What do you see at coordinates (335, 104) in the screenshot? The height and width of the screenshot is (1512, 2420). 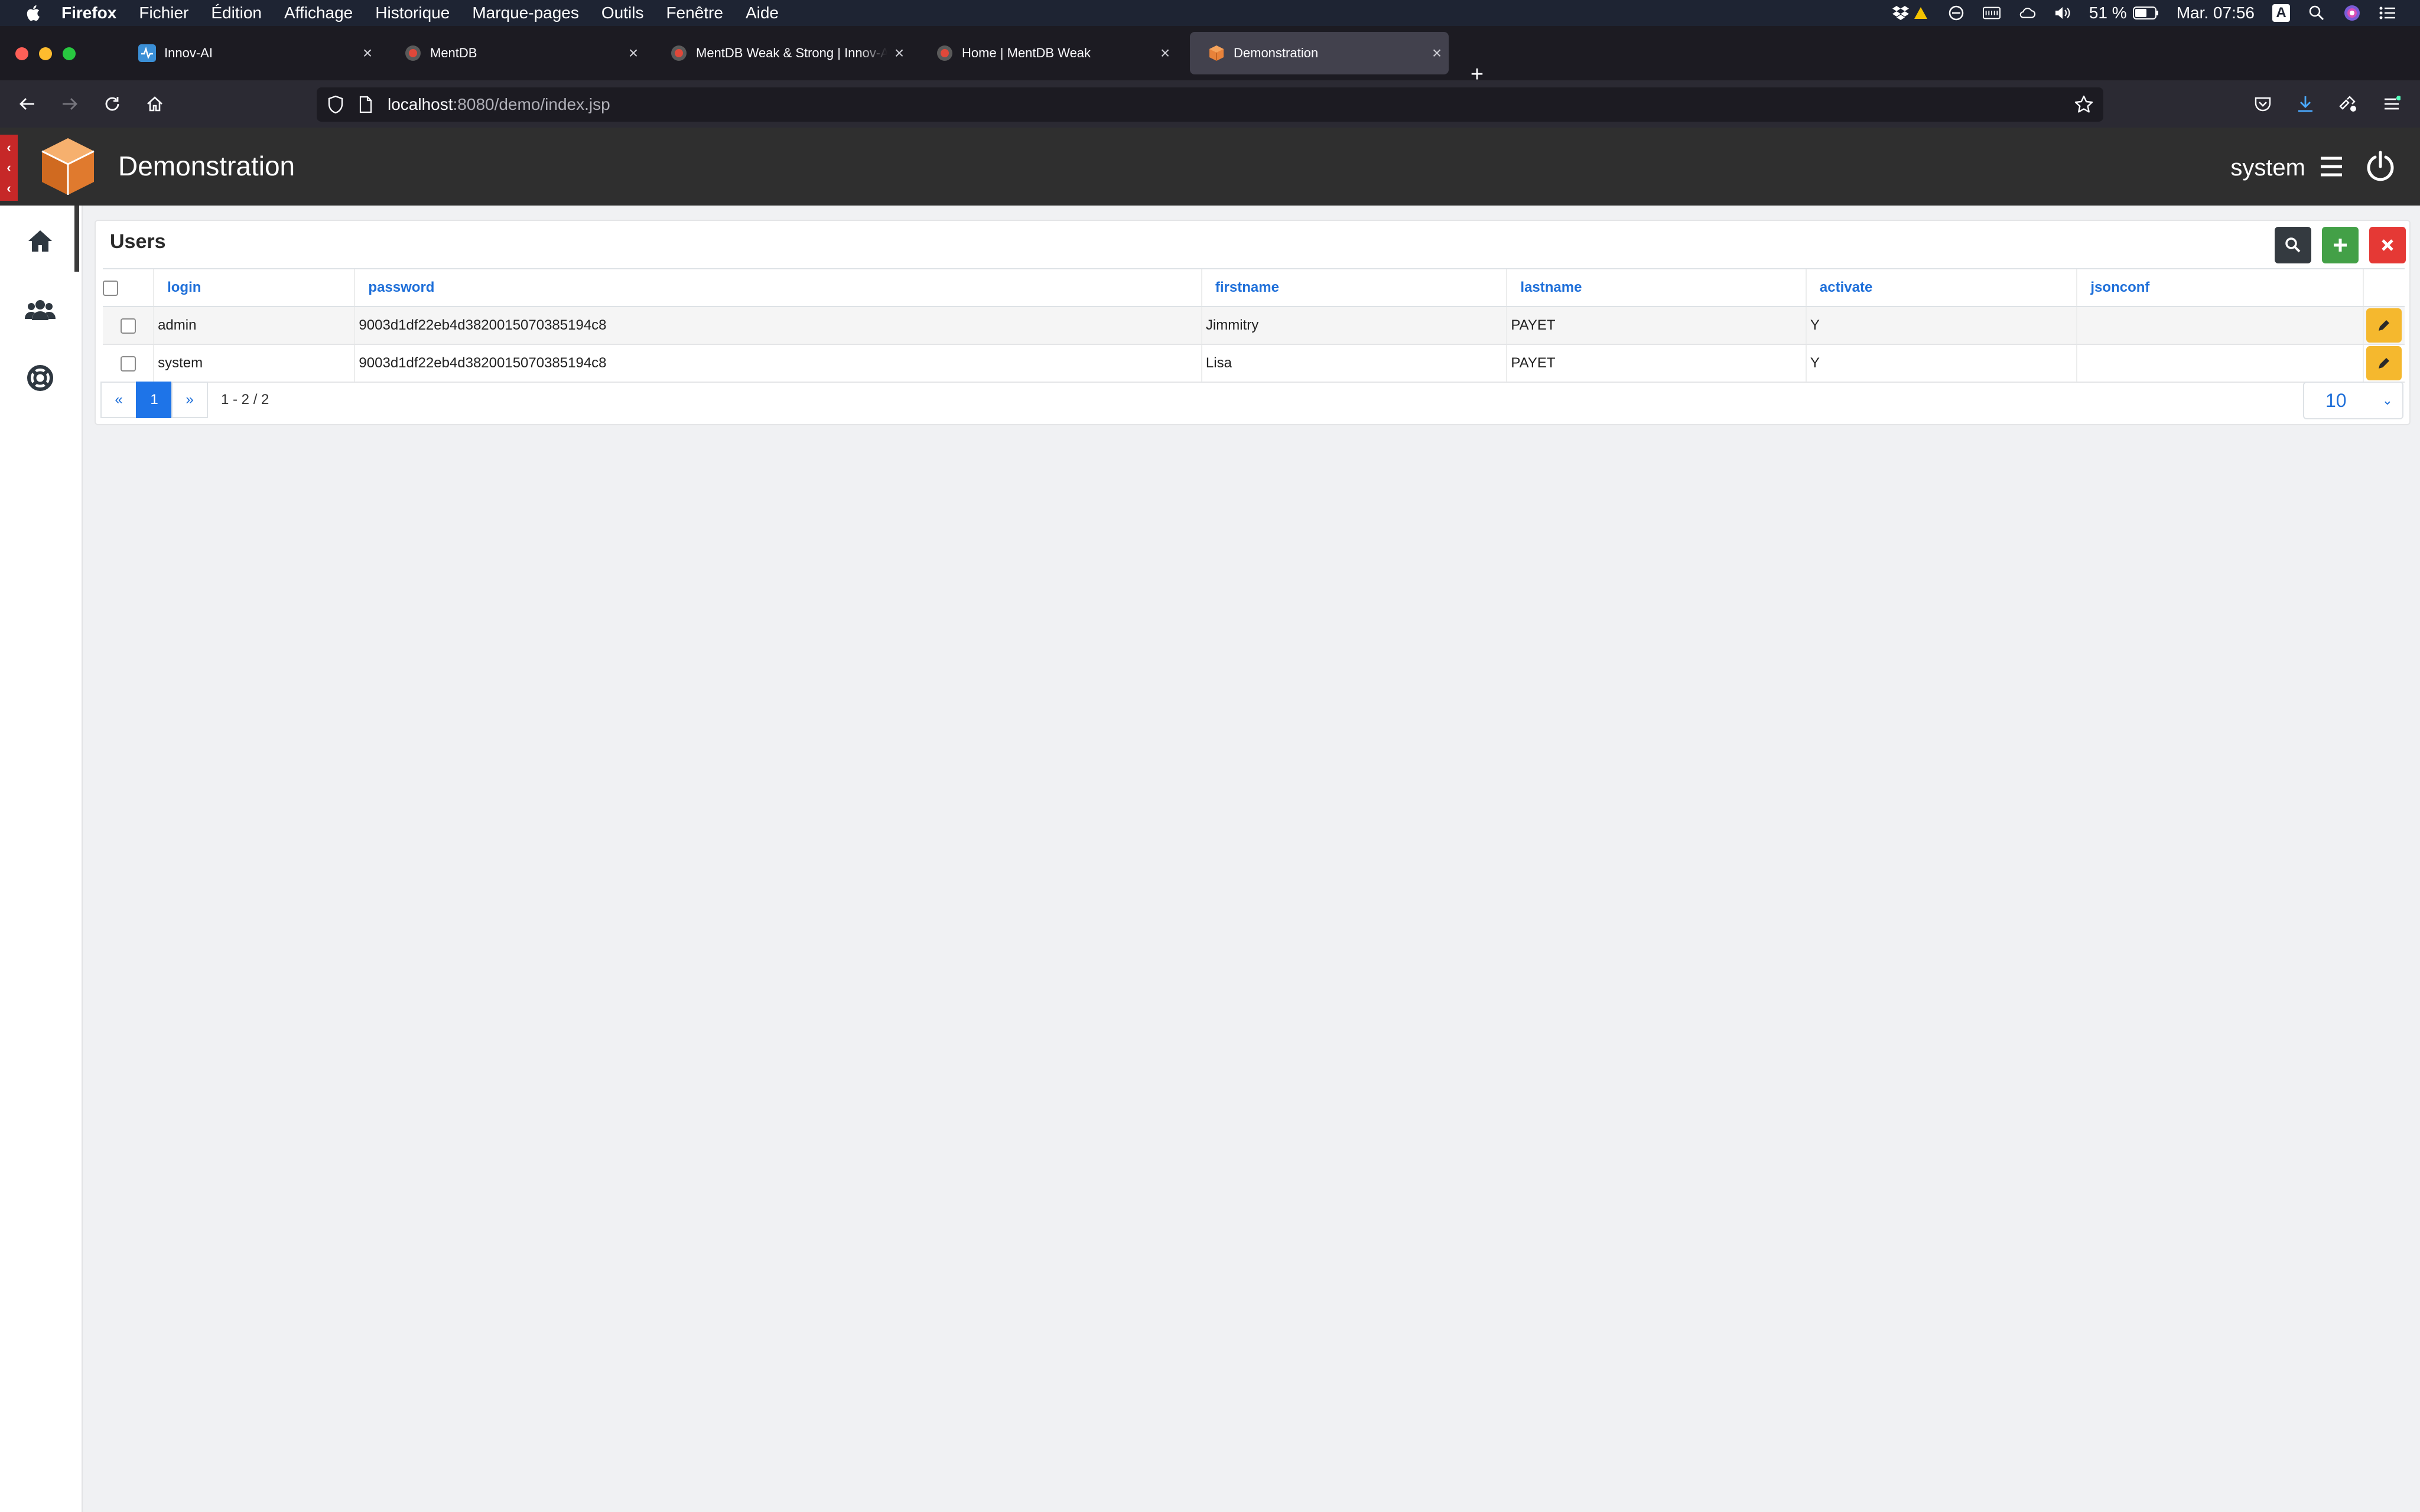 I see `tracking-protection-shield-icon` at bounding box center [335, 104].